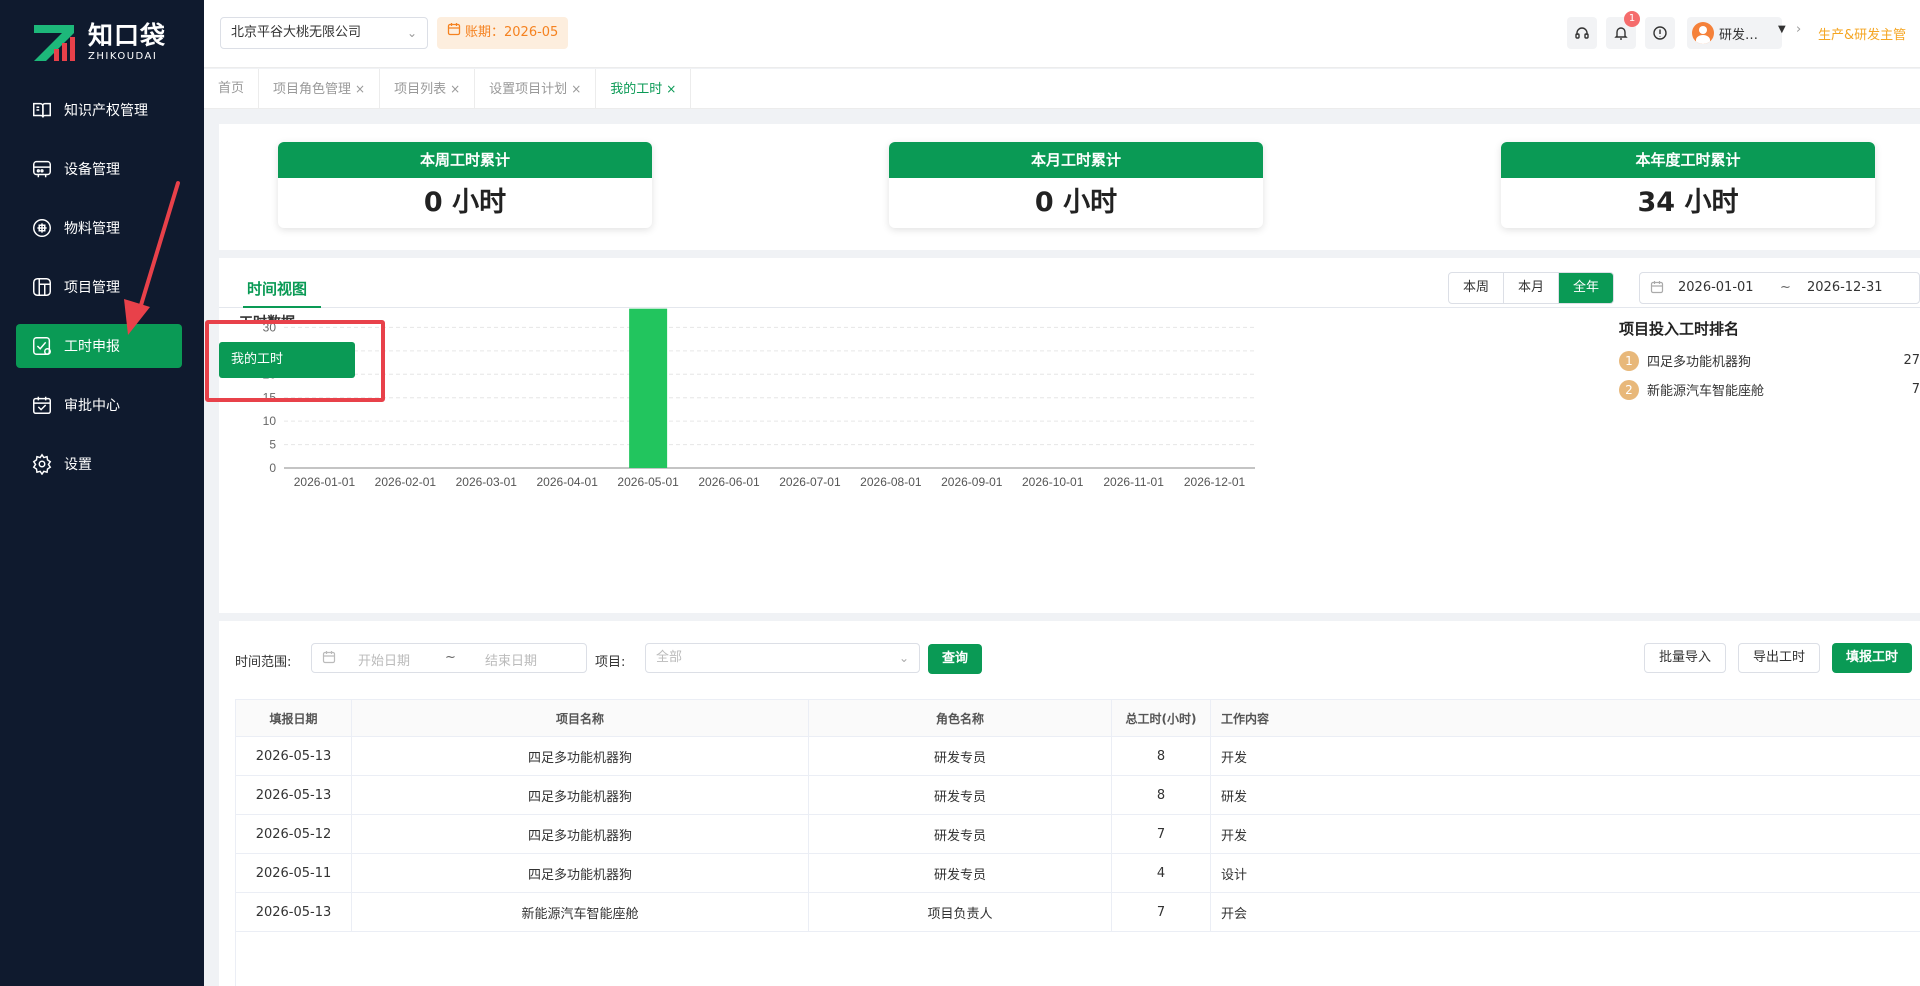 Image resolution: width=1920 pixels, height=986 pixels. What do you see at coordinates (1769, 389) in the screenshot?
I see `ranking-item: 2 新能源汽车智能座舱 7` at bounding box center [1769, 389].